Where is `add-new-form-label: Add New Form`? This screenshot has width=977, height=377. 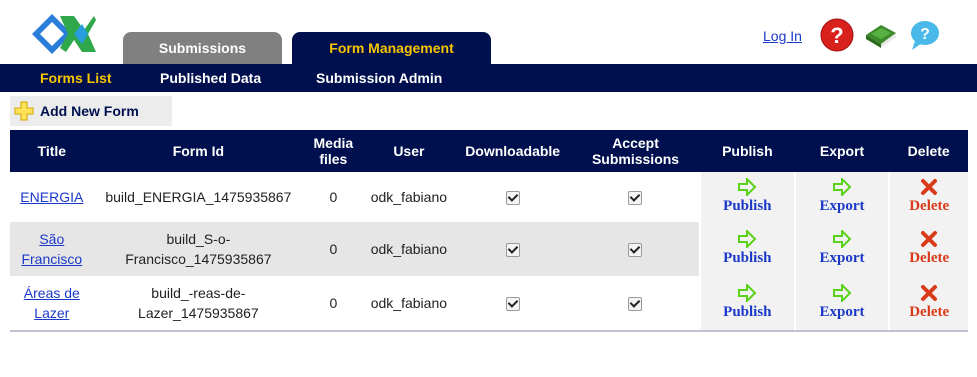
add-new-form-label: Add New Form is located at coordinates (89, 111).